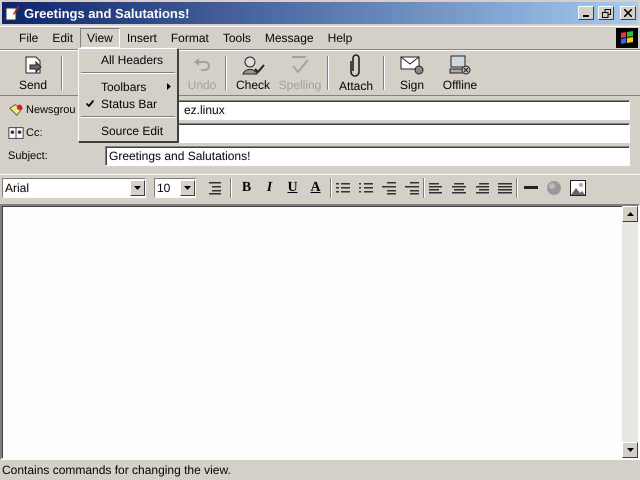 Image resolution: width=640 pixels, height=480 pixels. I want to click on toolbar-button: Sign, so click(412, 73).